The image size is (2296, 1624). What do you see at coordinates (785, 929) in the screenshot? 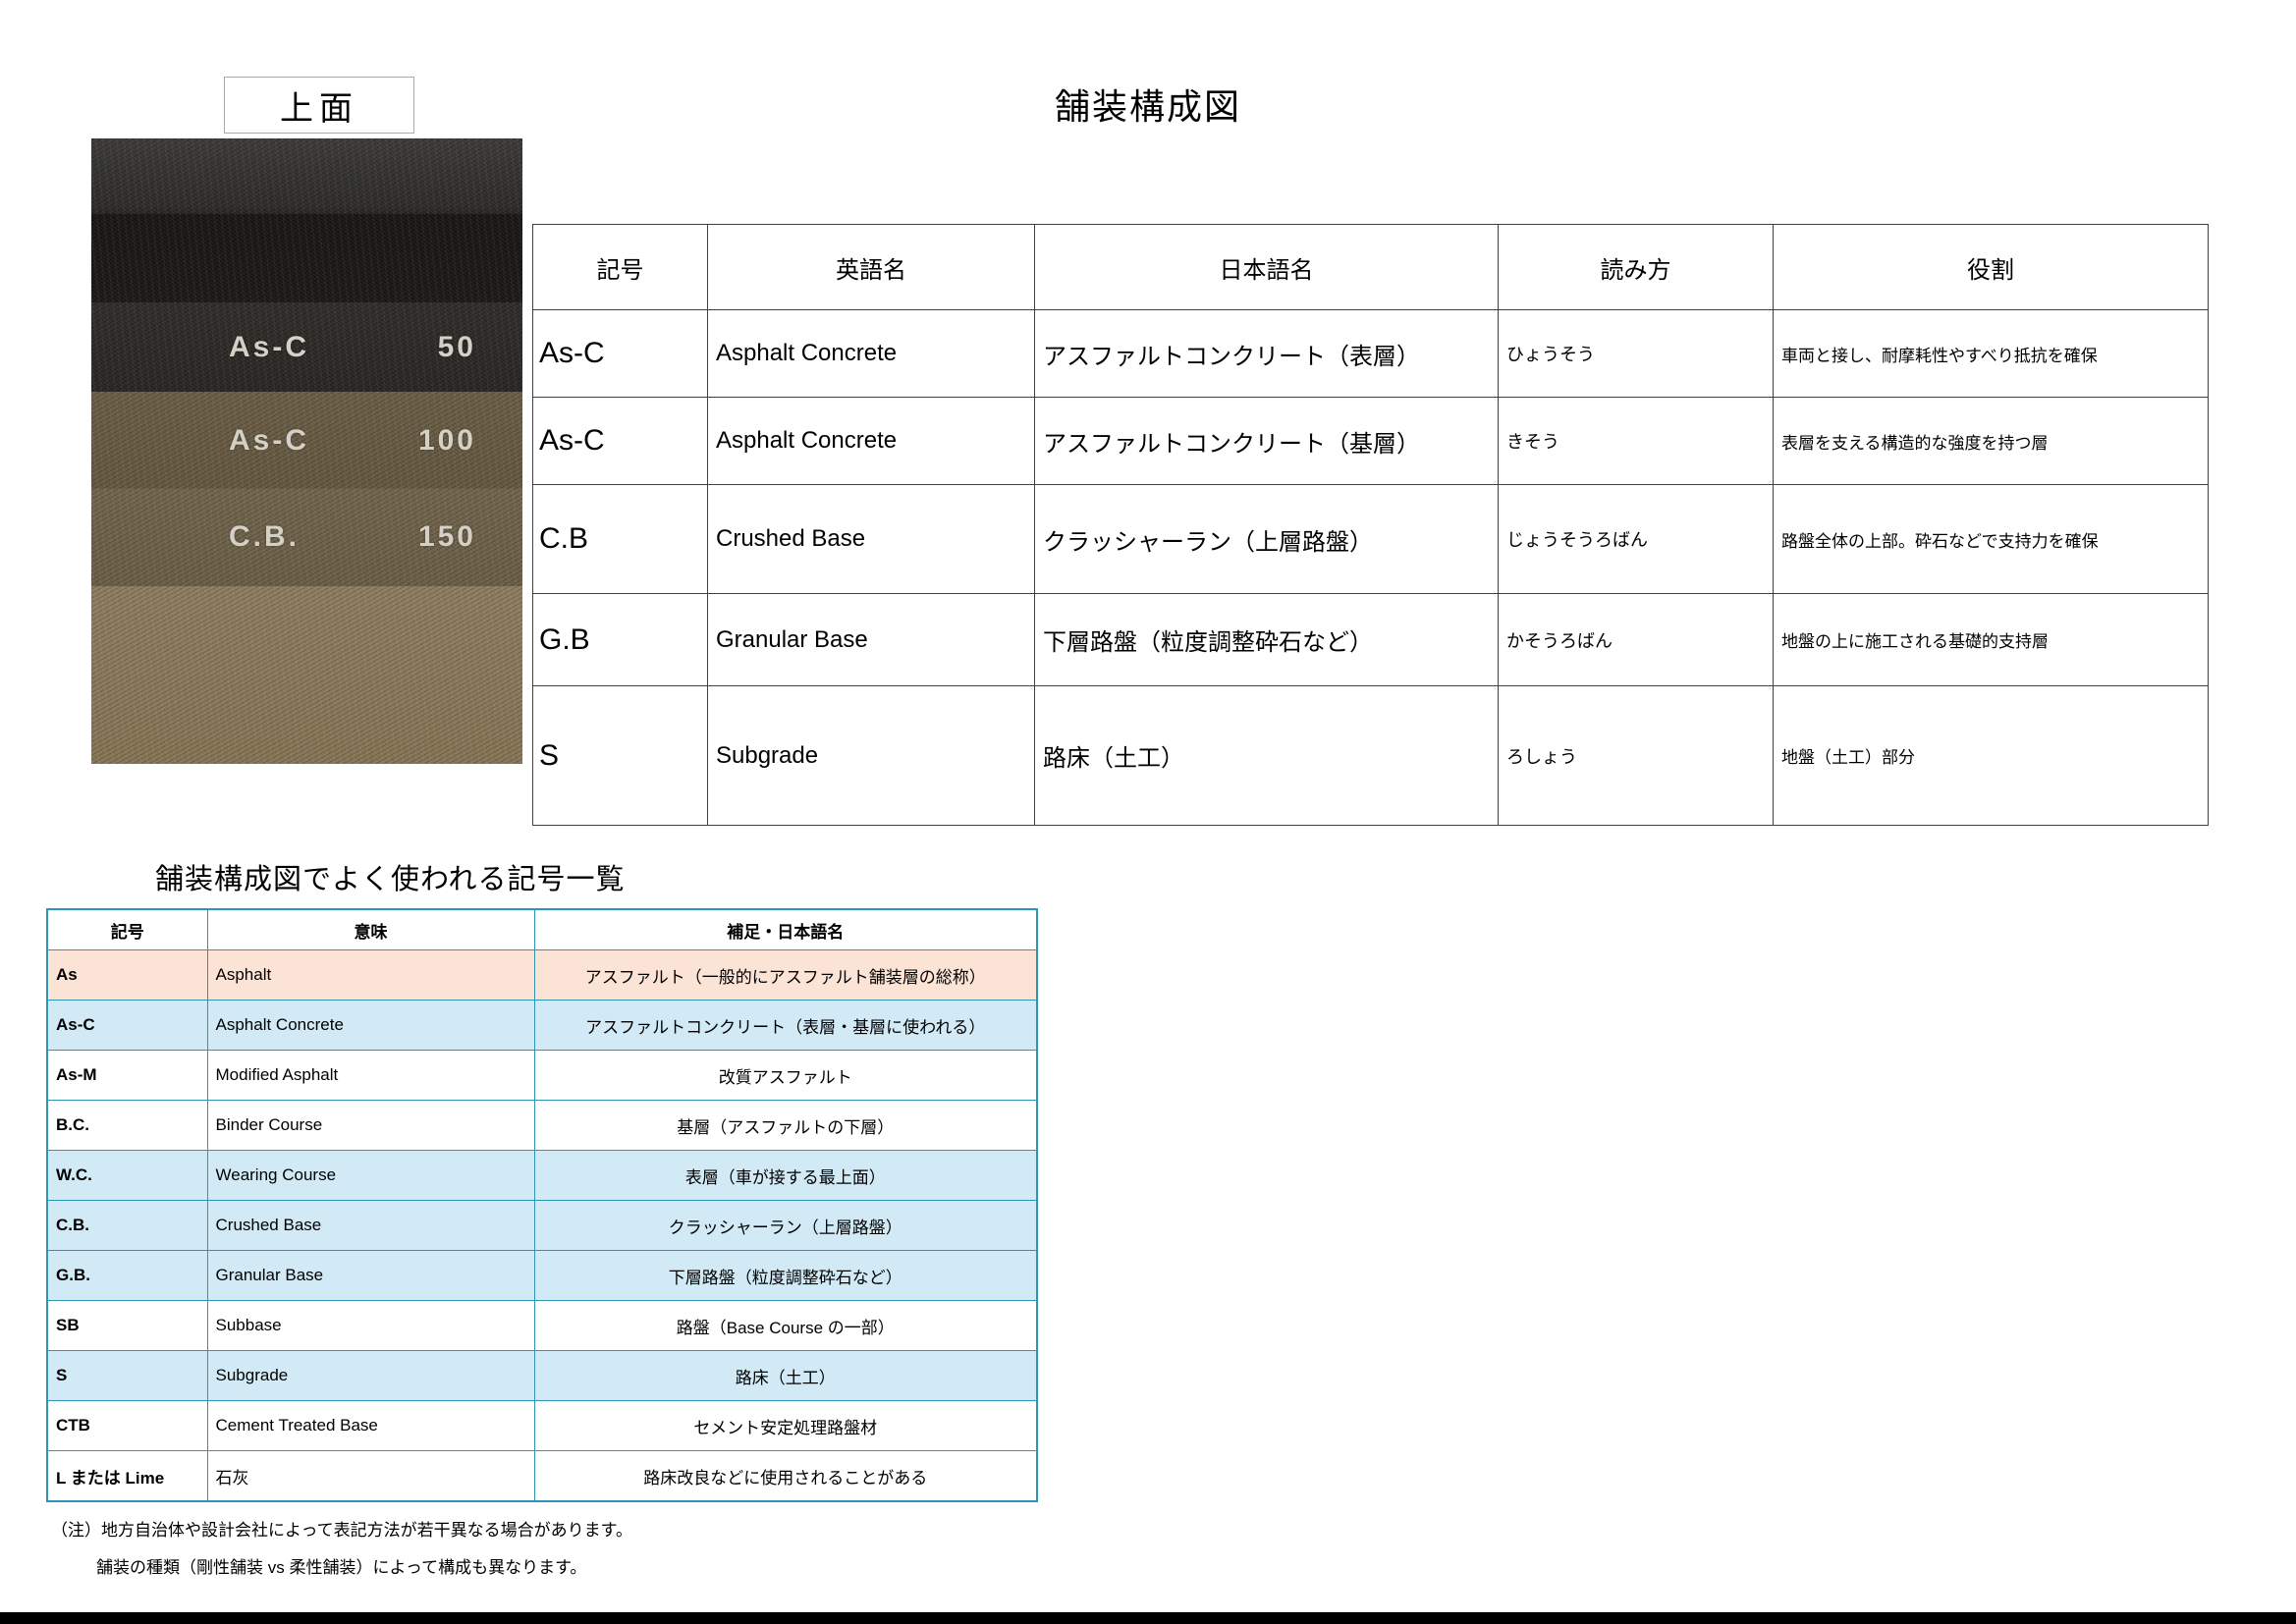
I see `column-header: 補足・日本語名` at bounding box center [785, 929].